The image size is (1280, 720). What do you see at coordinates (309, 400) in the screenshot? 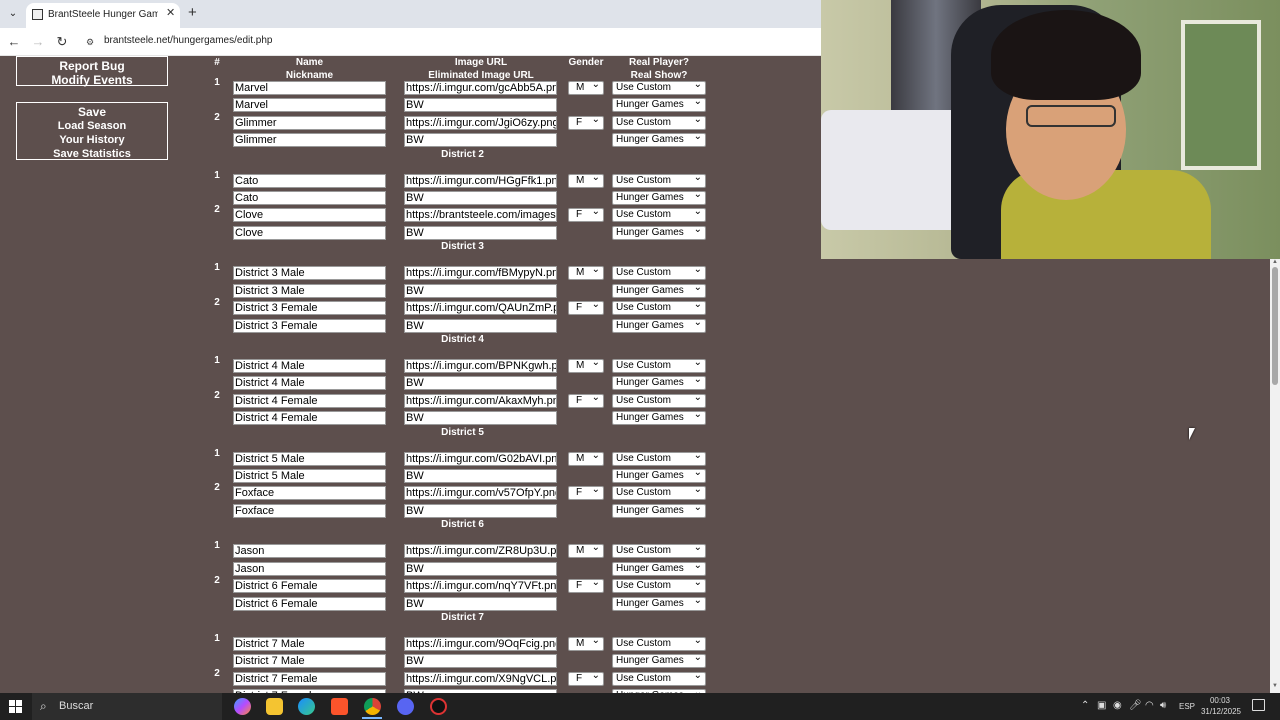
I see `tribute-name-input: District 4 Female` at bounding box center [309, 400].